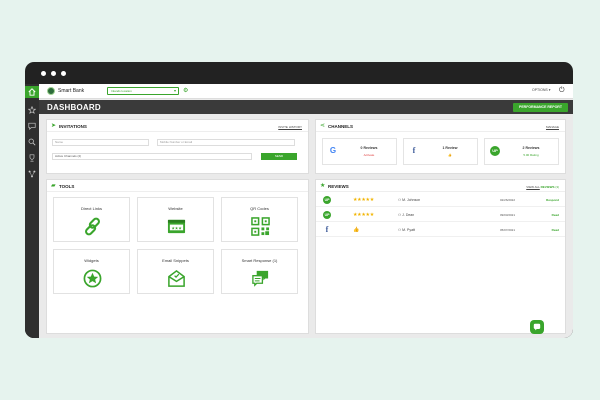 The image size is (600, 400). I want to click on view-all-label: VIEW ALL, so click(533, 187).